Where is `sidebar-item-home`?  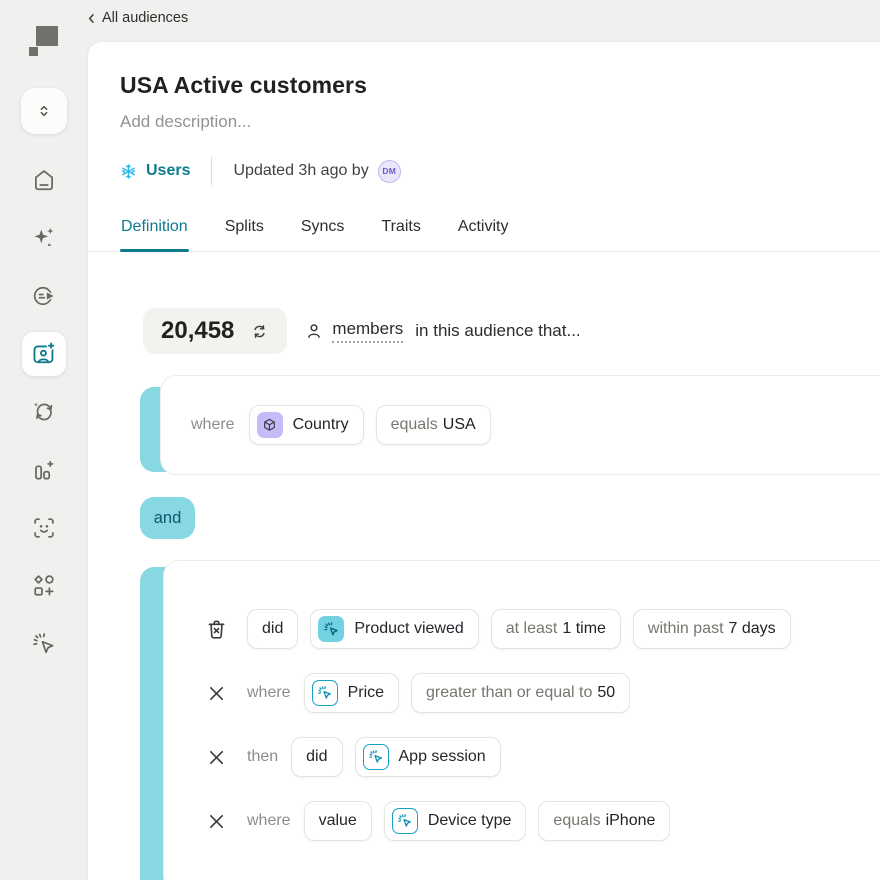
sidebar-item-home is located at coordinates (44, 180).